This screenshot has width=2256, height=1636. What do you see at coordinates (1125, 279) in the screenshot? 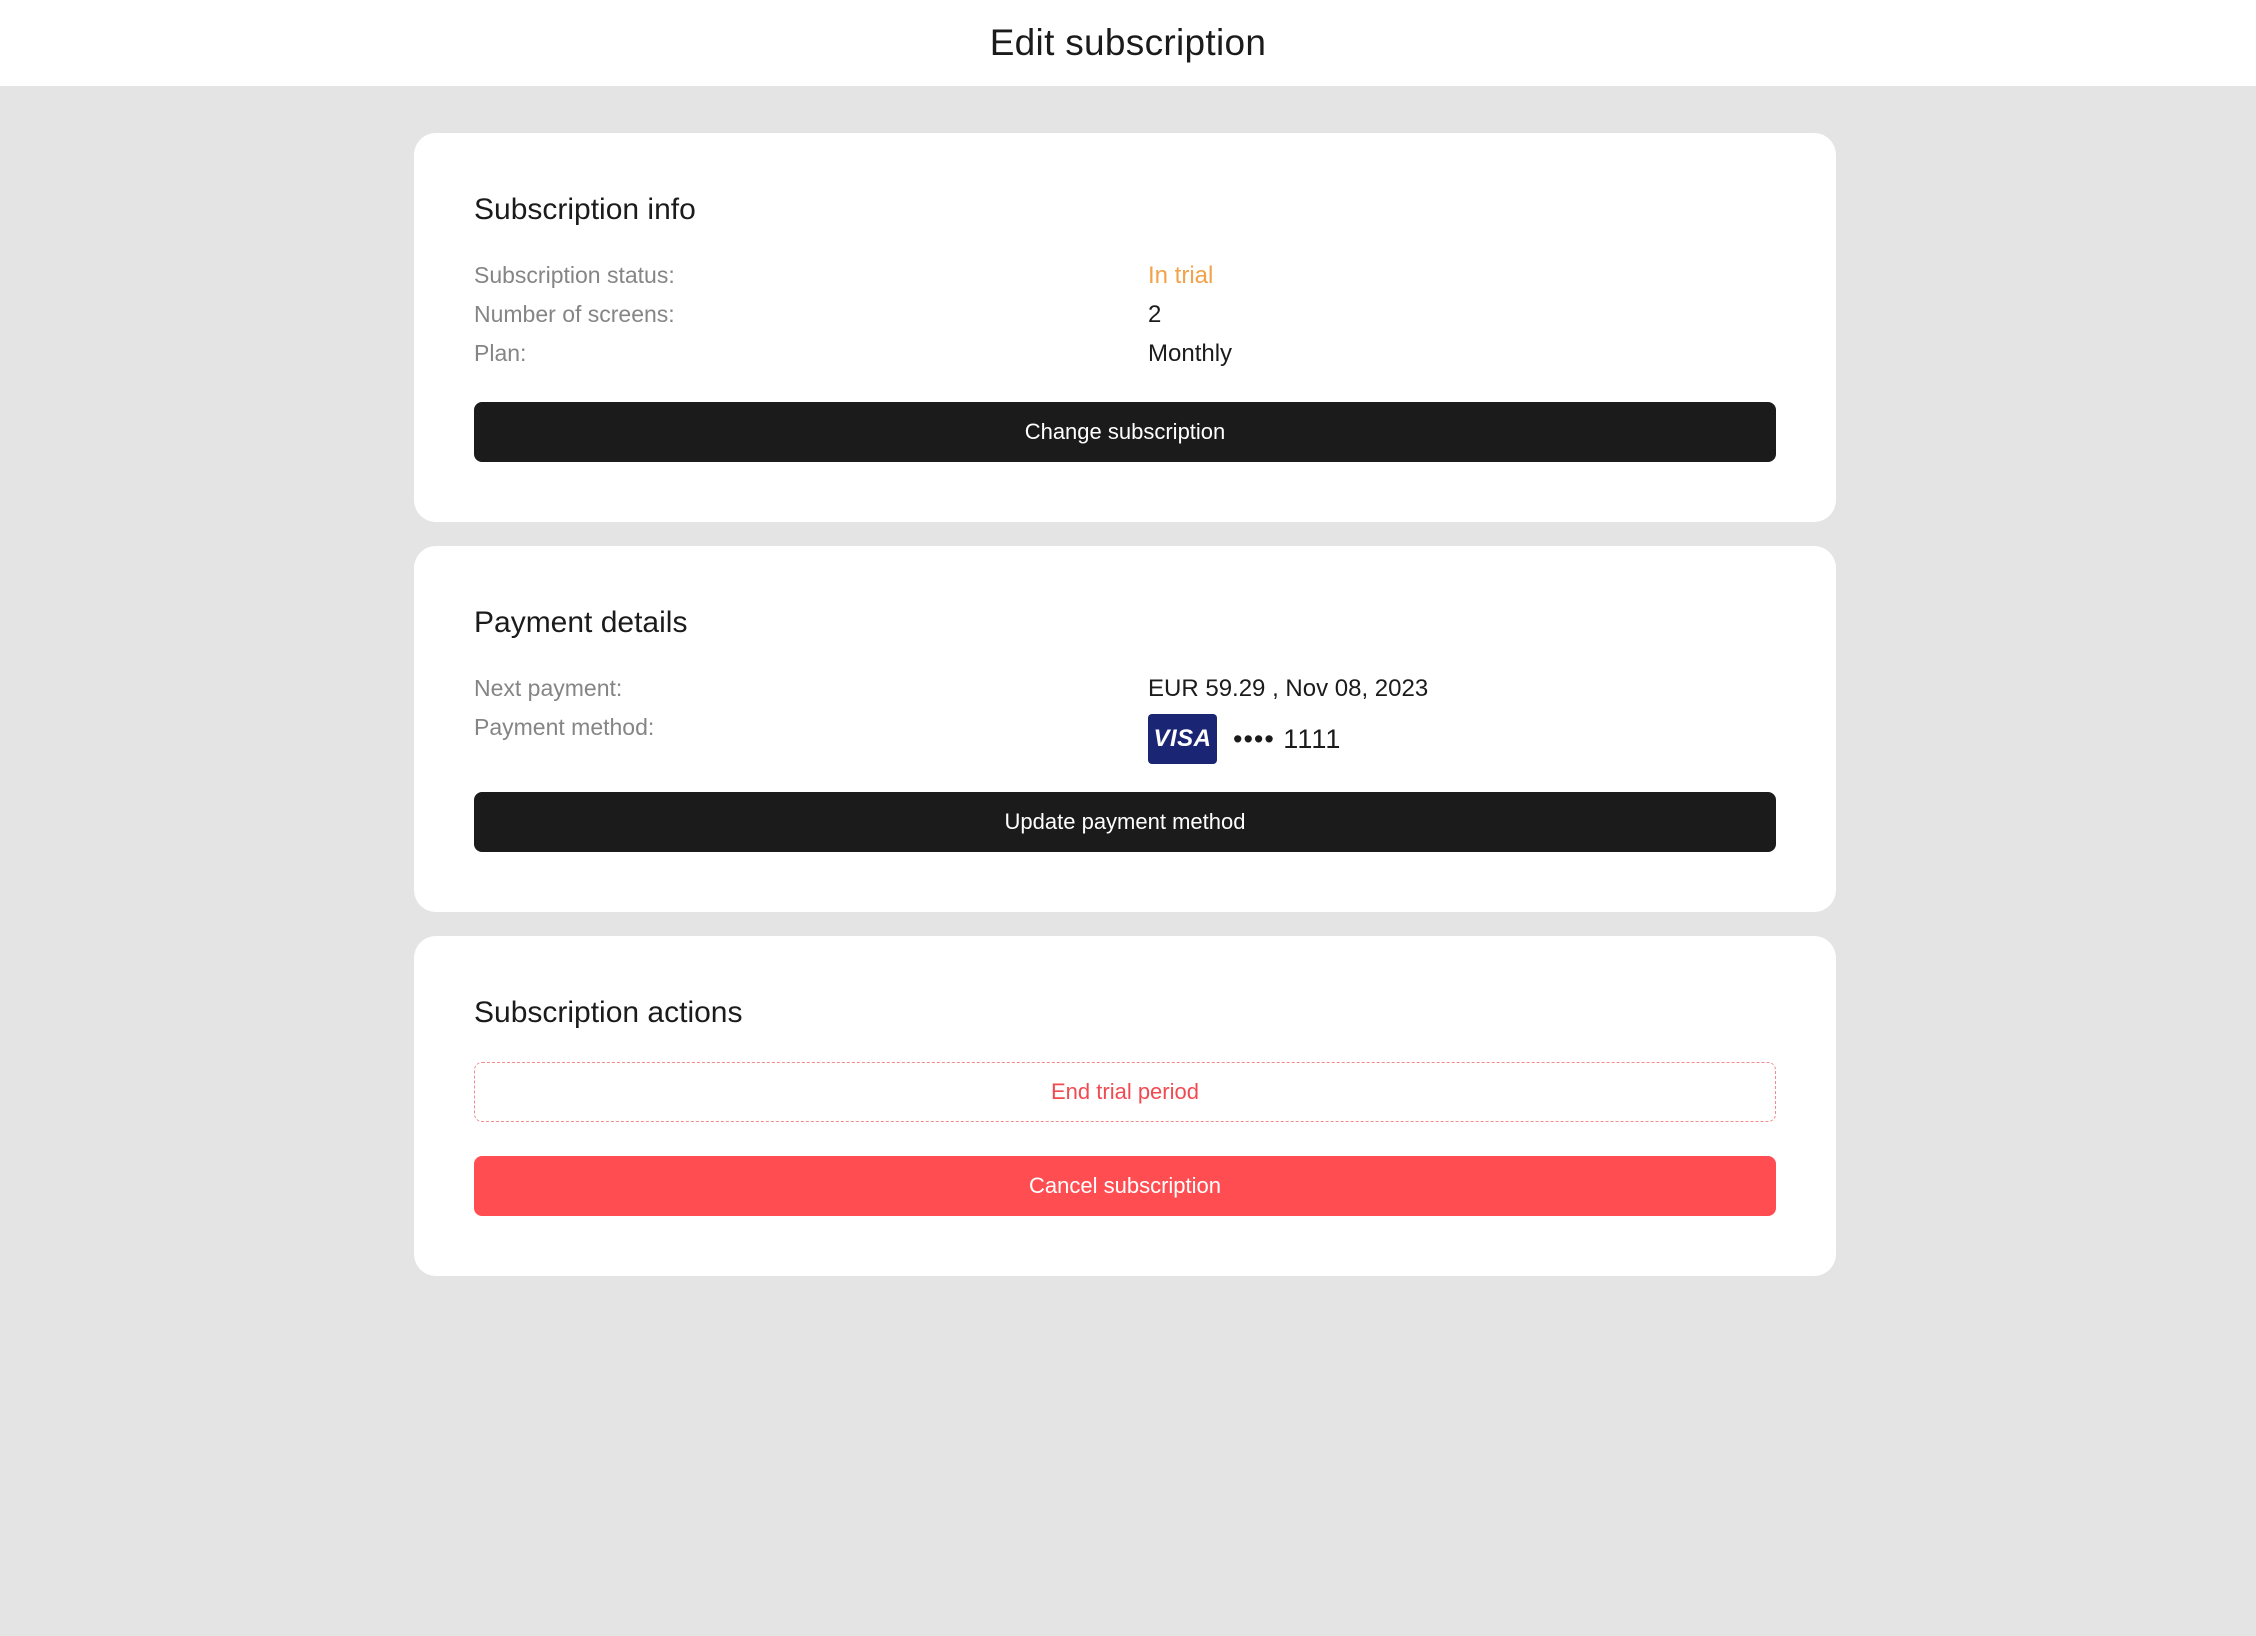
I see `subscription-status-row: Subscription status: In trial` at bounding box center [1125, 279].